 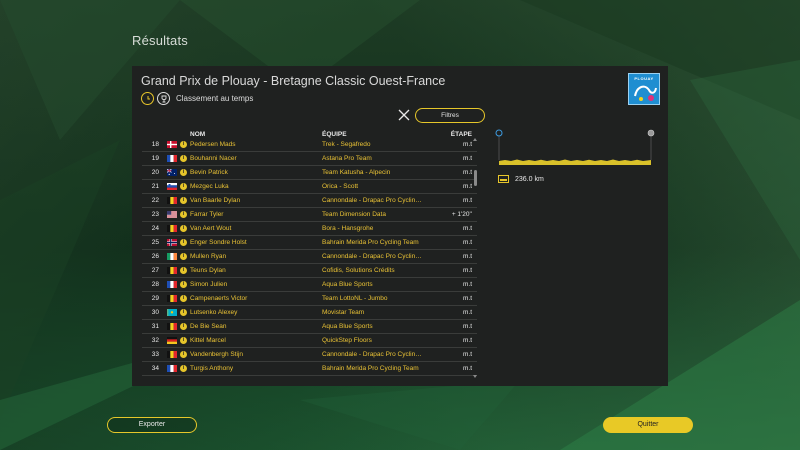 I want to click on table-row: 28 i Simon Julien Aqua Blue Sports m.t, so click(x=309, y=285).